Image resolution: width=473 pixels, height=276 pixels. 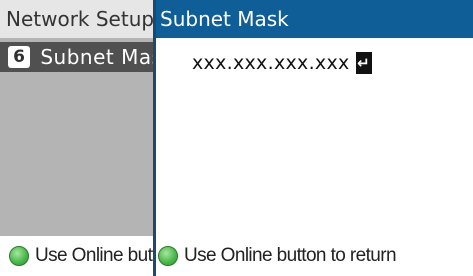 What do you see at coordinates (290, 255) in the screenshot?
I see `dialog-footer-text: Use Online button to return` at bounding box center [290, 255].